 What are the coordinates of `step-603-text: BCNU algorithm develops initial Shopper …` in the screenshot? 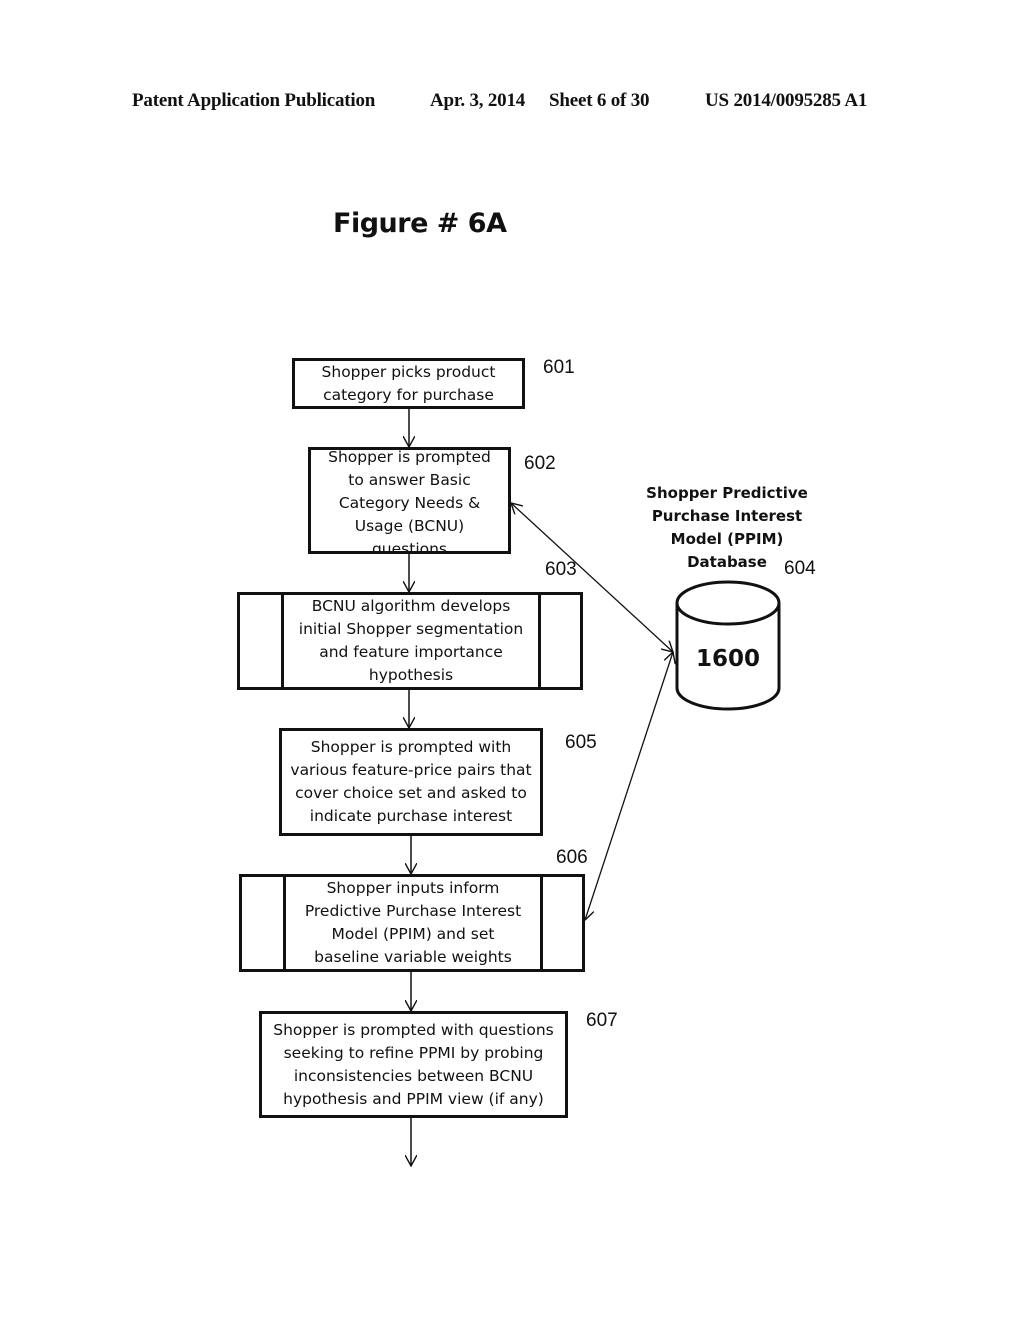 It's located at (411, 640).